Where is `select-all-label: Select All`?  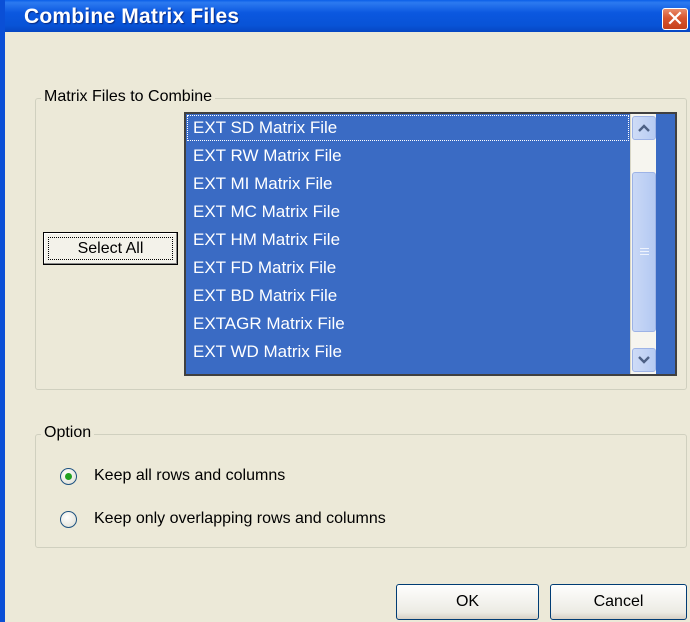 select-all-label: Select All is located at coordinates (110, 248).